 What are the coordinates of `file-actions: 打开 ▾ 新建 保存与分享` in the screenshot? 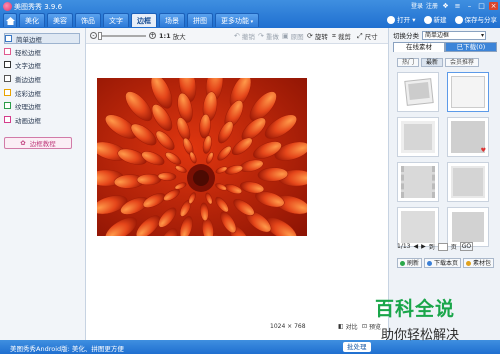 It's located at (442, 19).